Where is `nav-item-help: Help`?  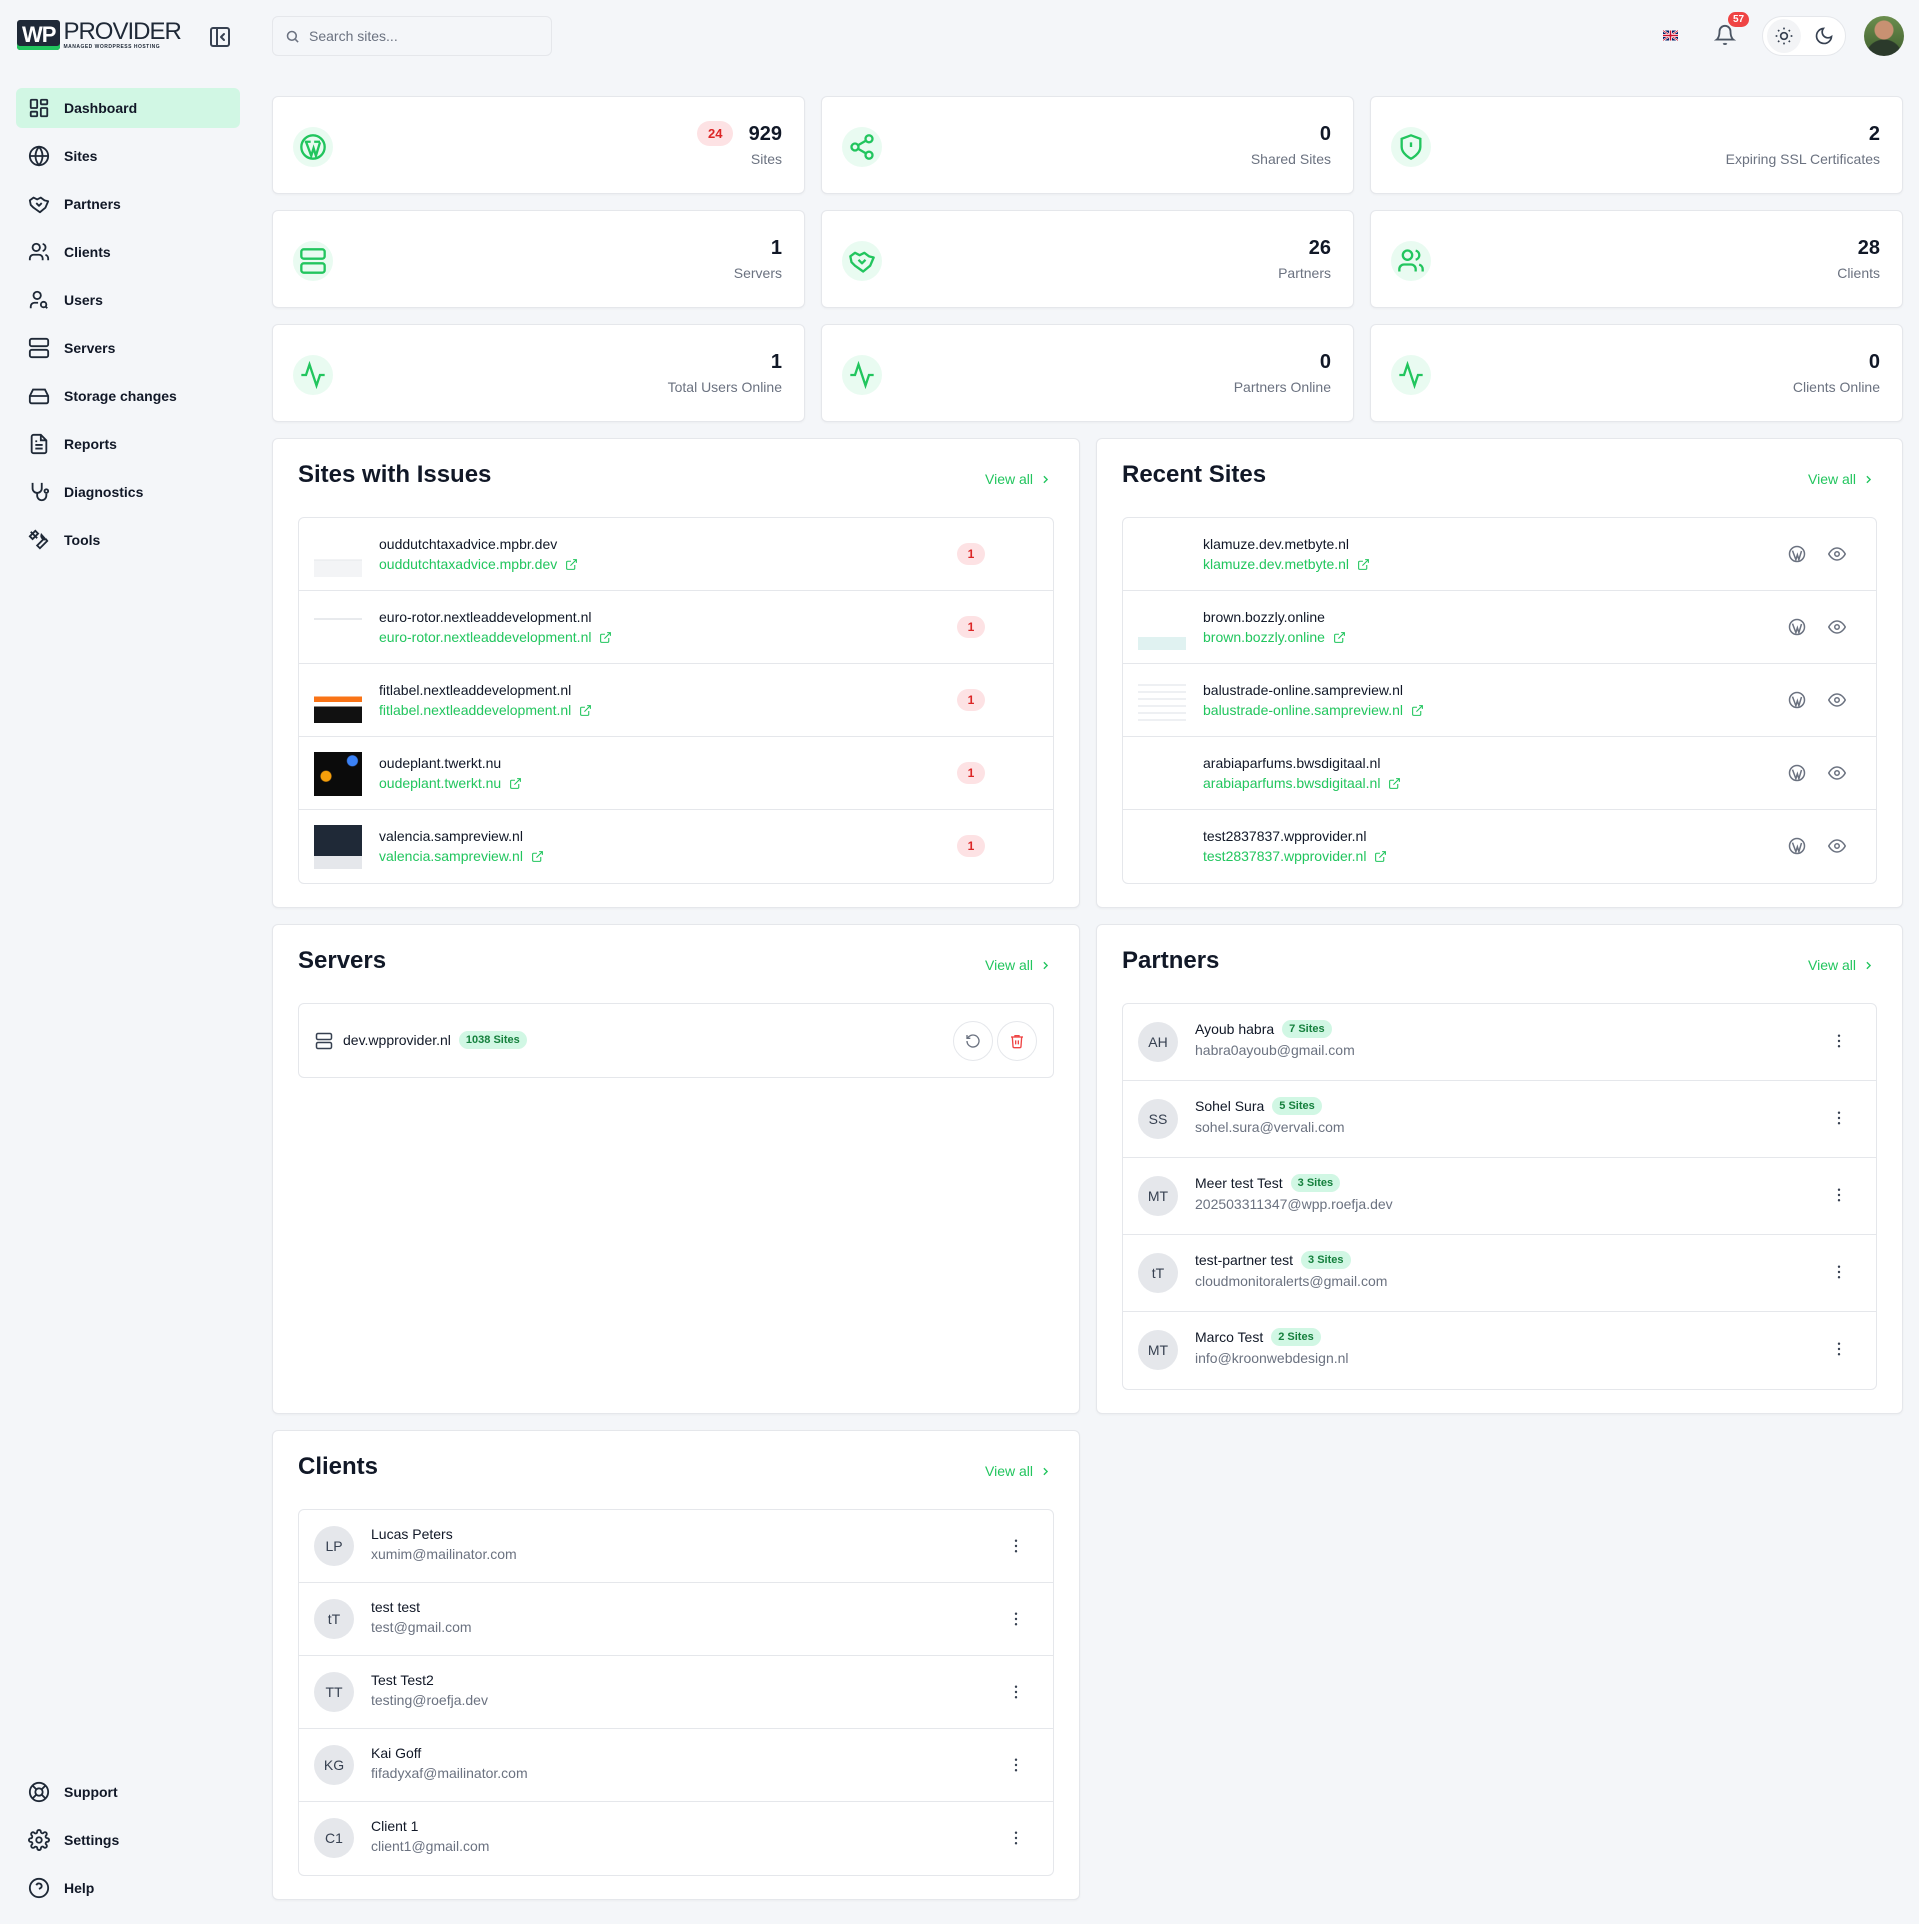
nav-item-help: Help is located at coordinates (128, 1888).